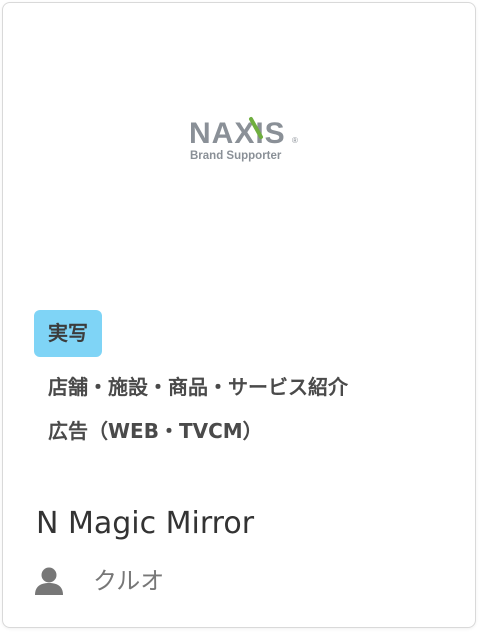  I want to click on author: クルオ, so click(98, 581).